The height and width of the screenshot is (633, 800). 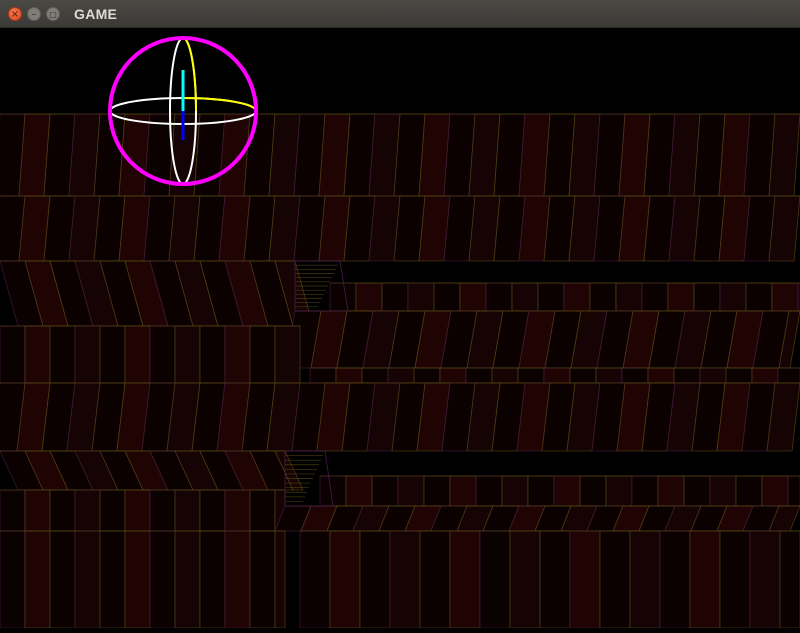 What do you see at coordinates (53, 14) in the screenshot?
I see `maximize-icon: □` at bounding box center [53, 14].